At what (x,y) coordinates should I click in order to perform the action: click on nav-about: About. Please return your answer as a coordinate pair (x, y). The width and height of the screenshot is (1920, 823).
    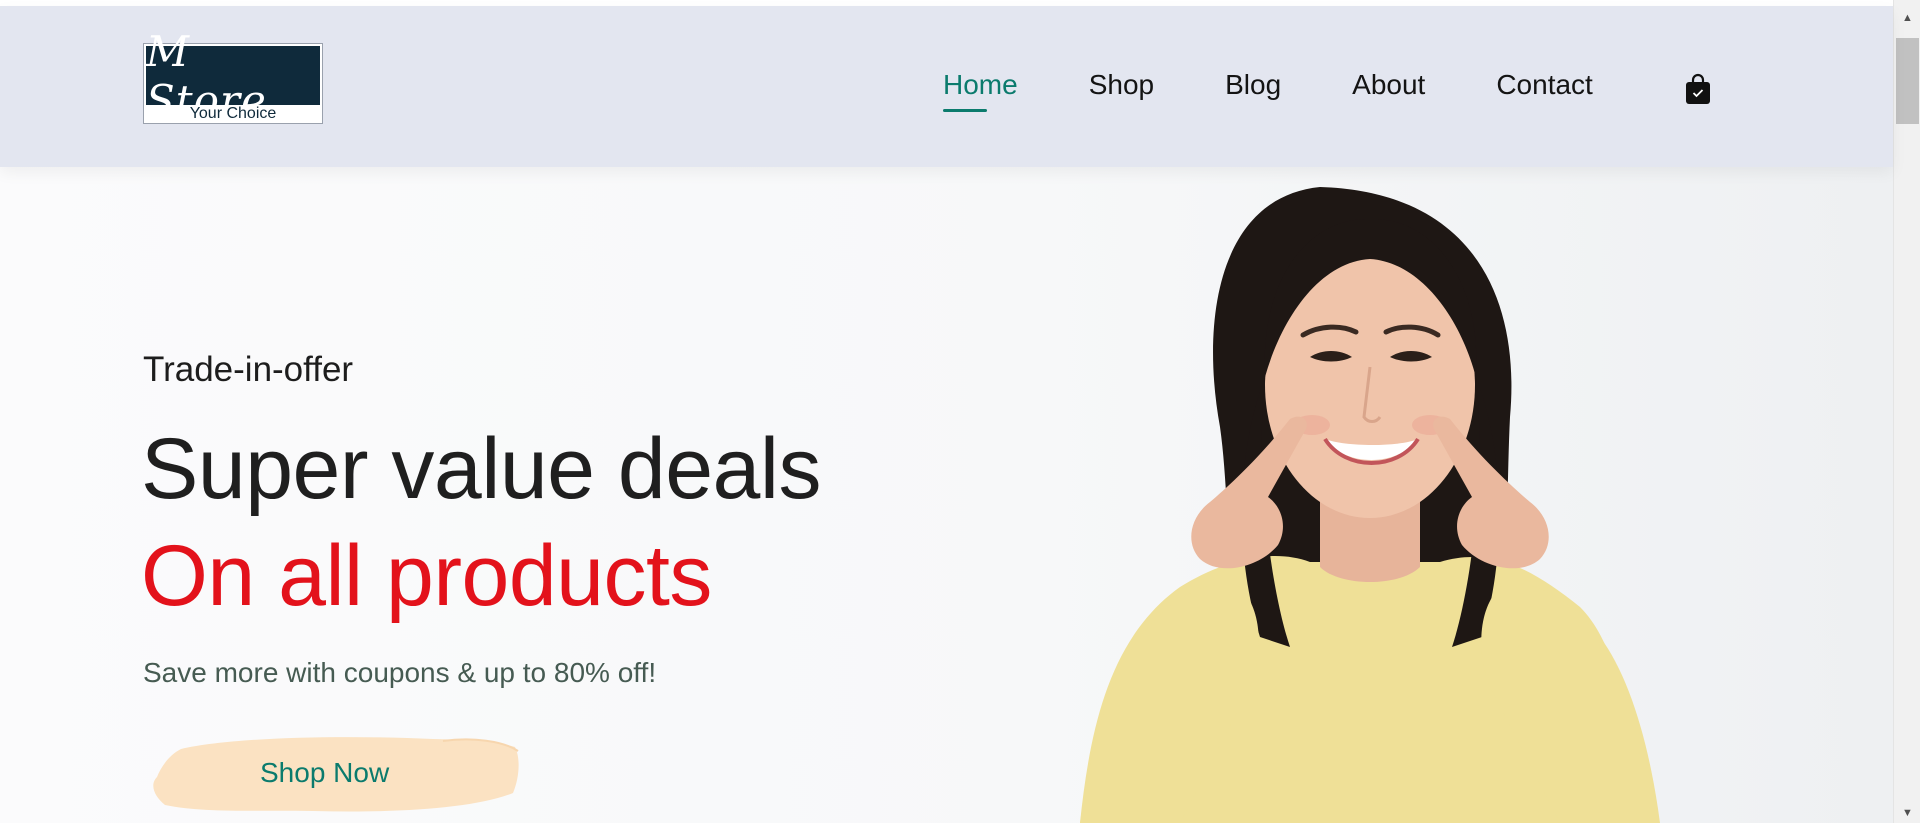
    Looking at the image, I should click on (1388, 85).